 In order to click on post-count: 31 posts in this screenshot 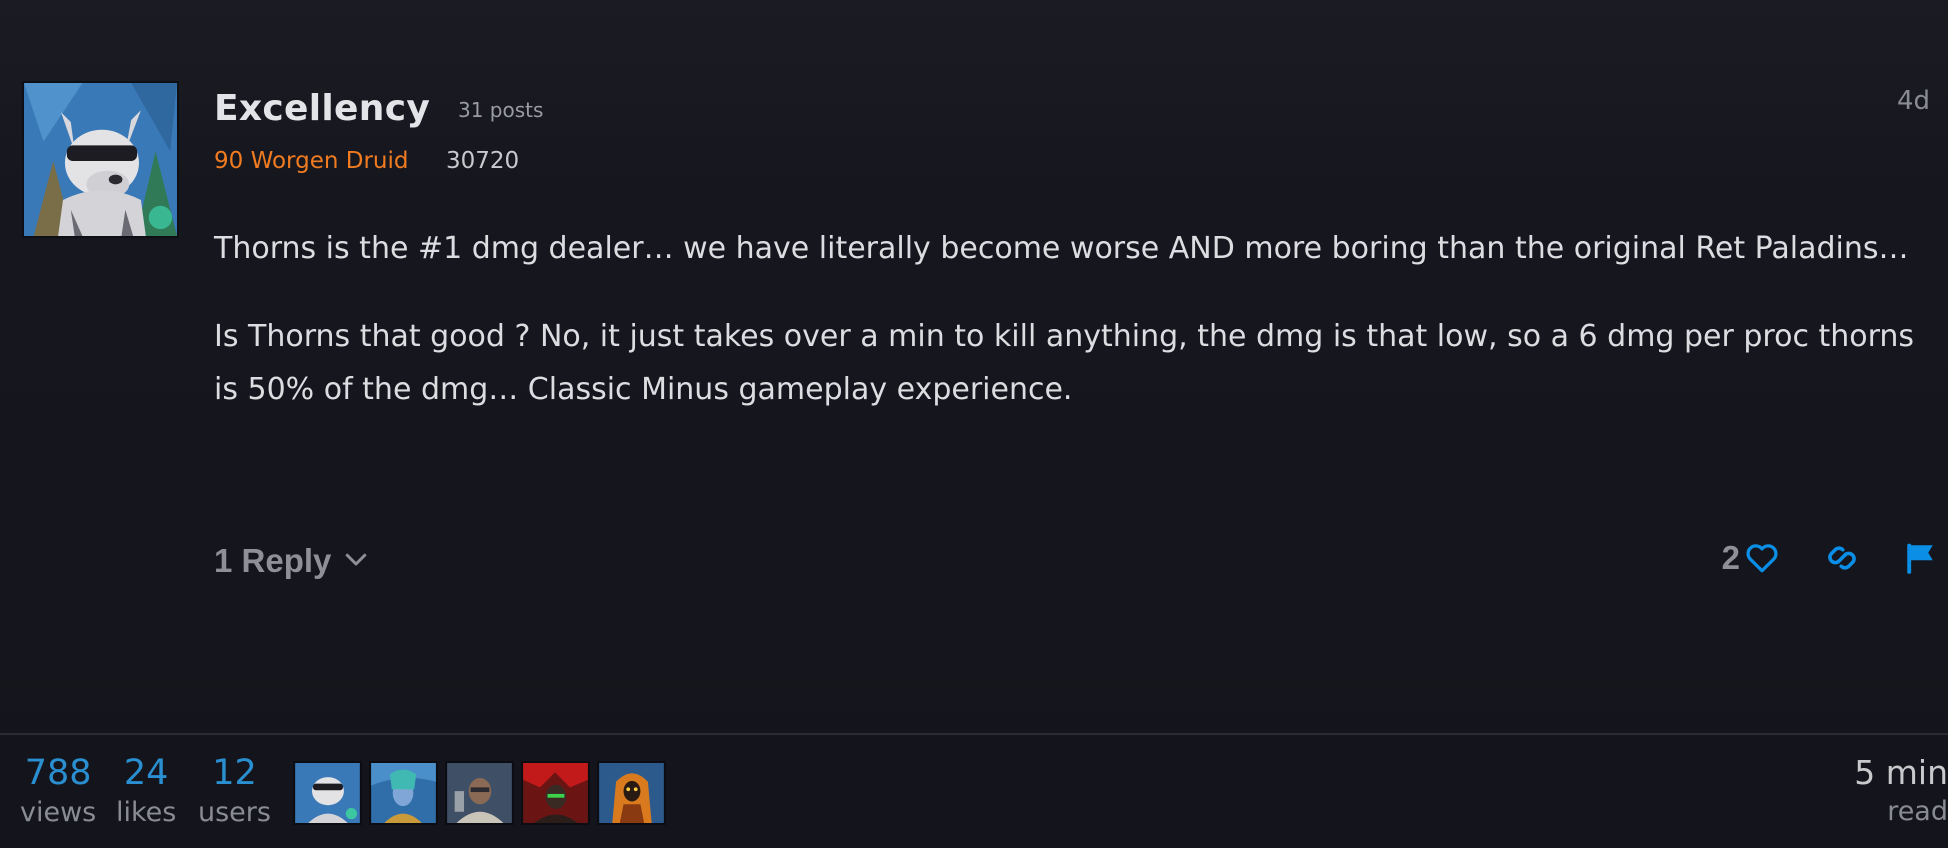, I will do `click(501, 110)`.